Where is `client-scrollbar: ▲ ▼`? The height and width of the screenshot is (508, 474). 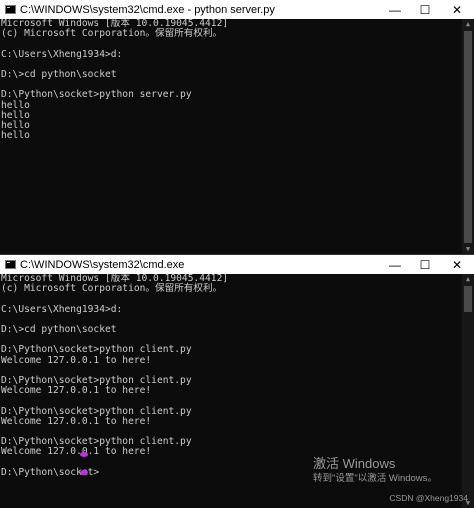 client-scrollbar: ▲ ▼ is located at coordinates (468, 391).